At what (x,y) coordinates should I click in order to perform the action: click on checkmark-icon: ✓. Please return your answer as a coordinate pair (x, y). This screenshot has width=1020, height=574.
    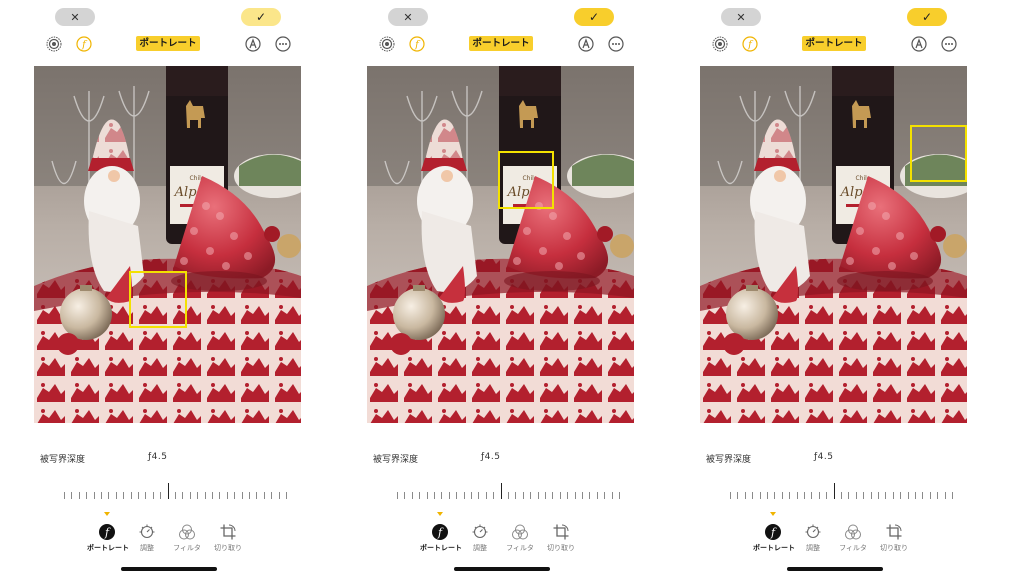
    Looking at the image, I should click on (261, 17).